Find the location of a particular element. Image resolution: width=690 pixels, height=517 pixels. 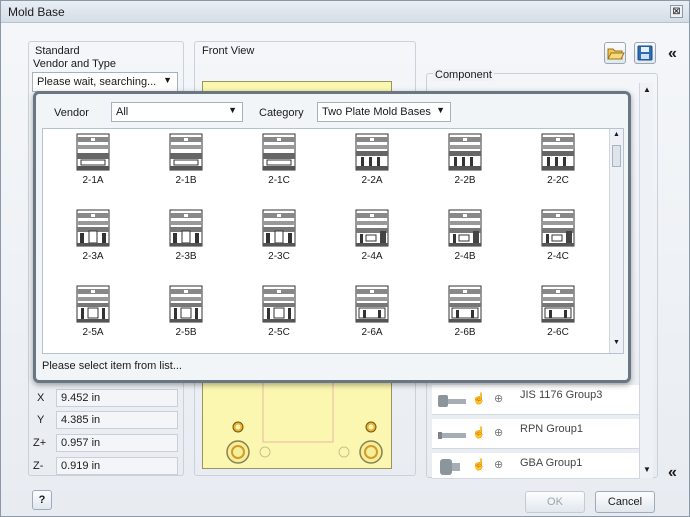

collapse-icon: « is located at coordinates (672, 54).